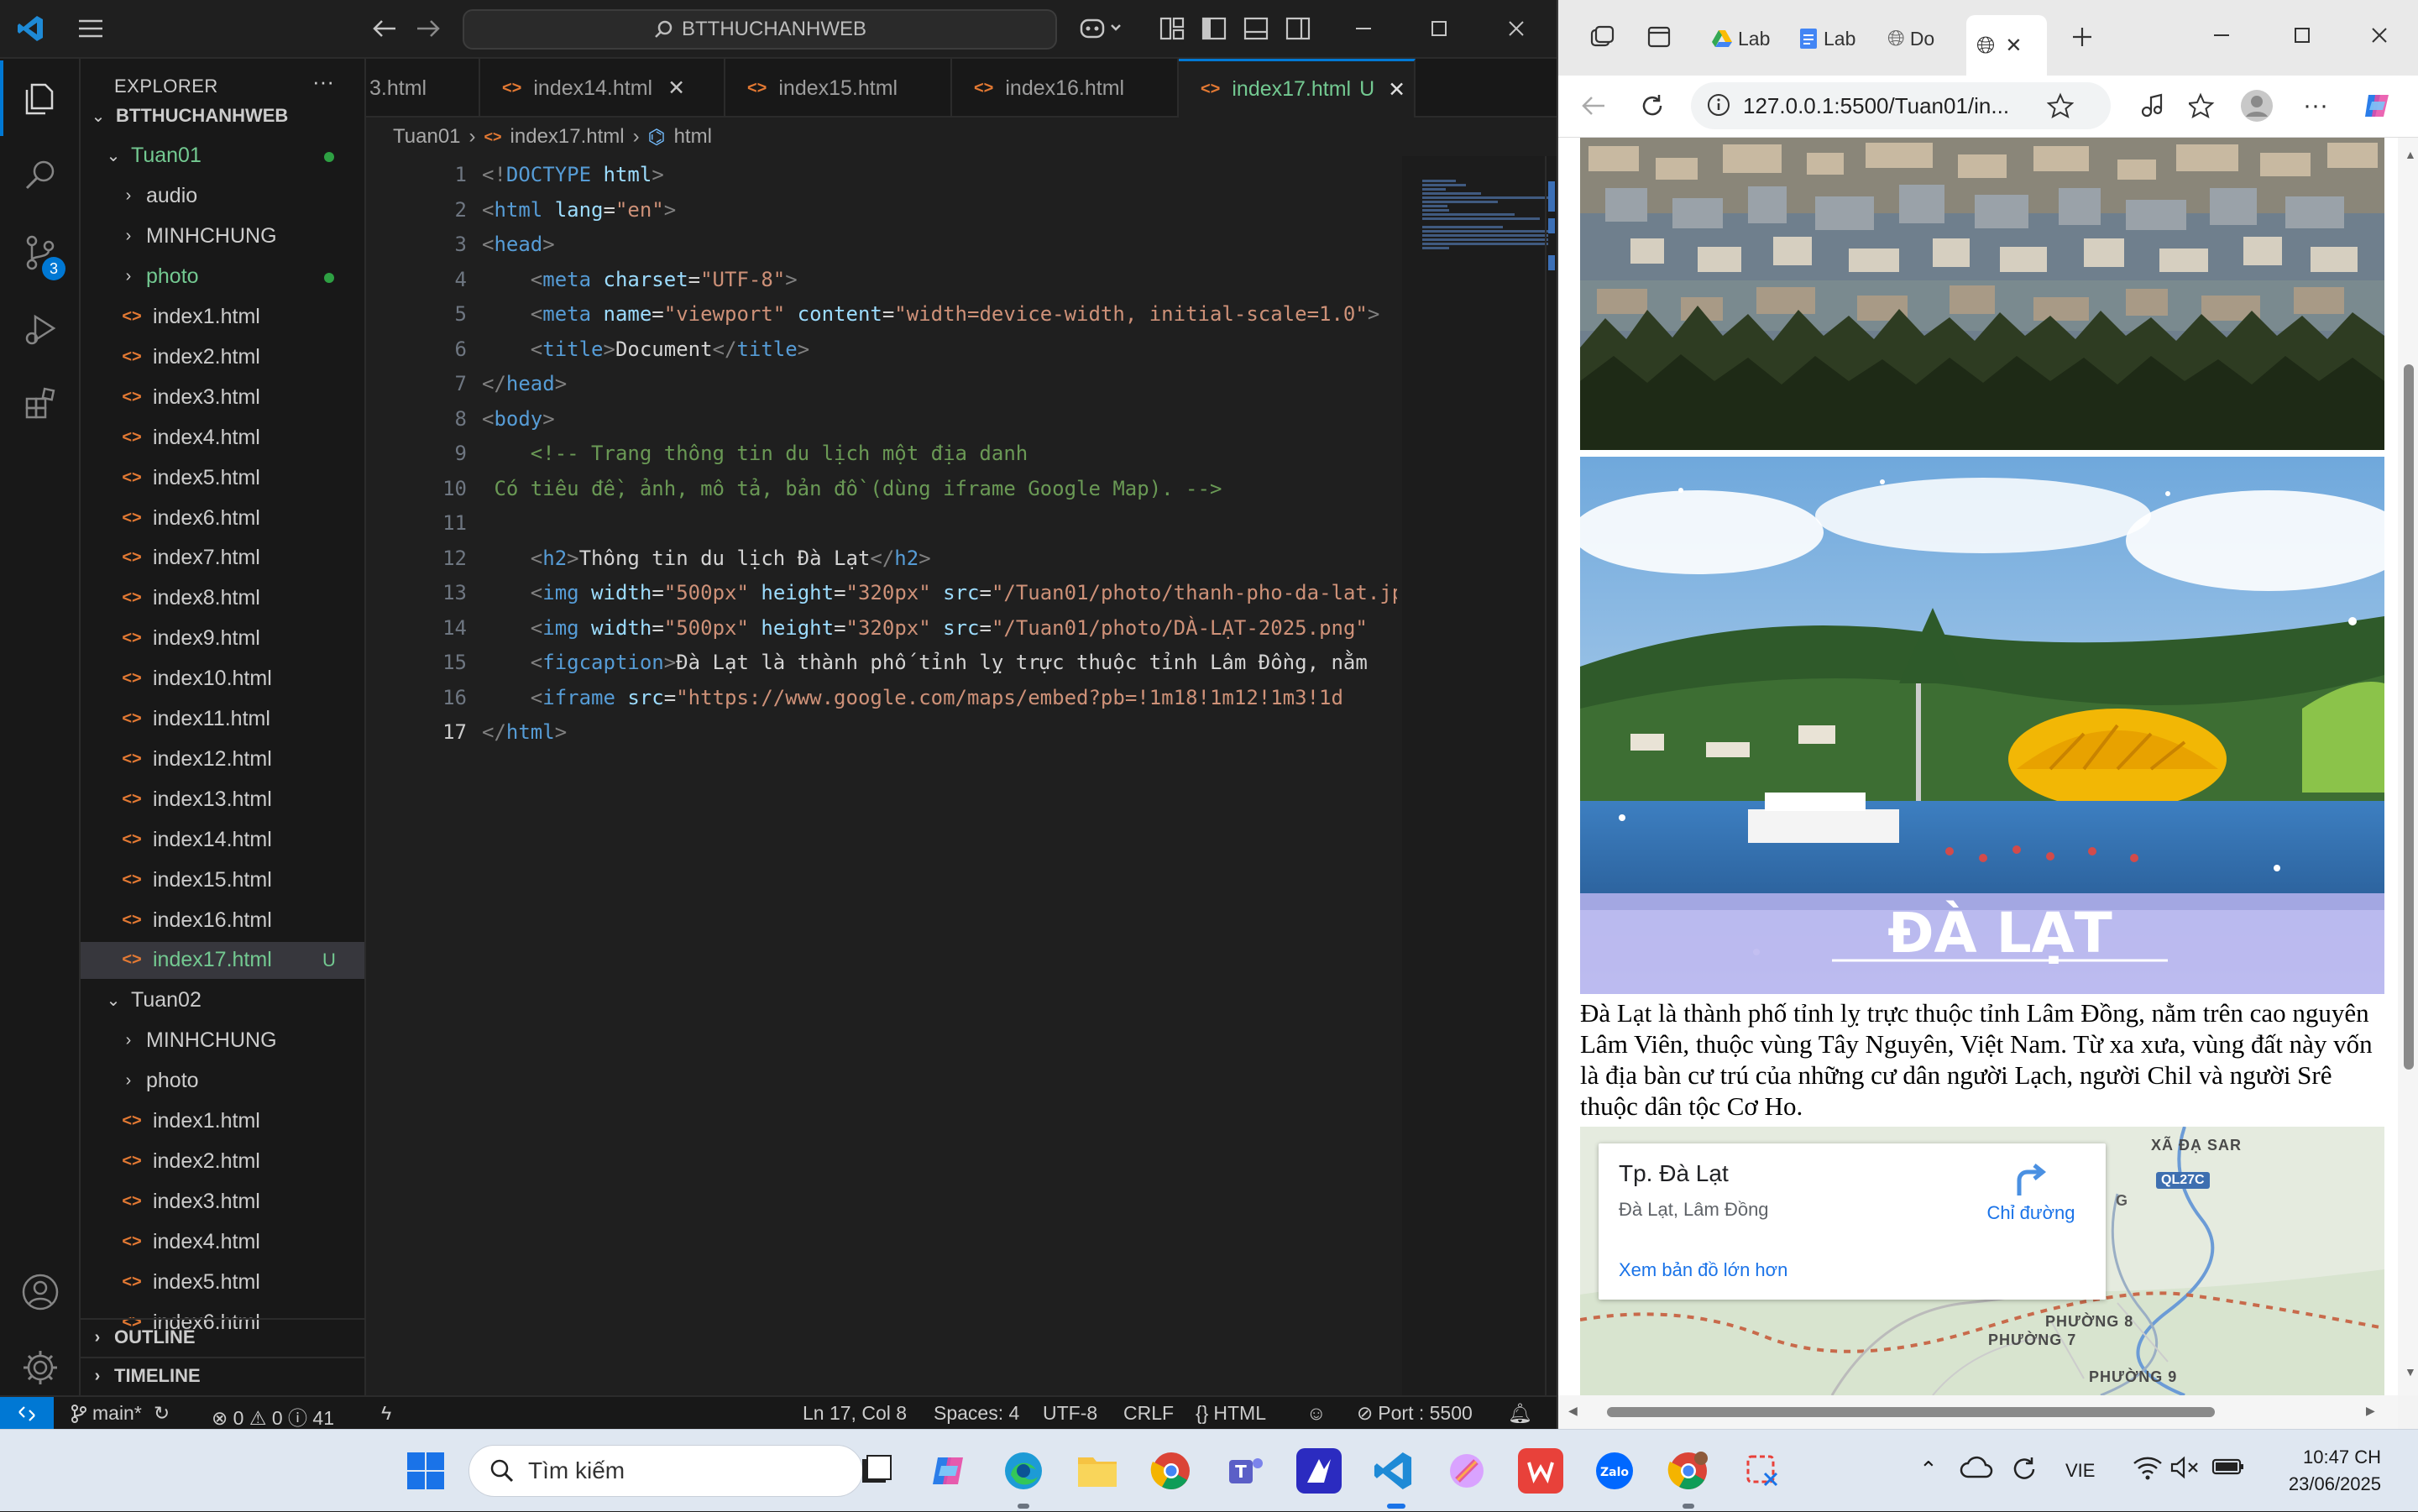 This screenshot has height=1512, width=2418. Describe the element at coordinates (222, 1336) in the screenshot. I see `outline-section: › OUTLINE` at that location.